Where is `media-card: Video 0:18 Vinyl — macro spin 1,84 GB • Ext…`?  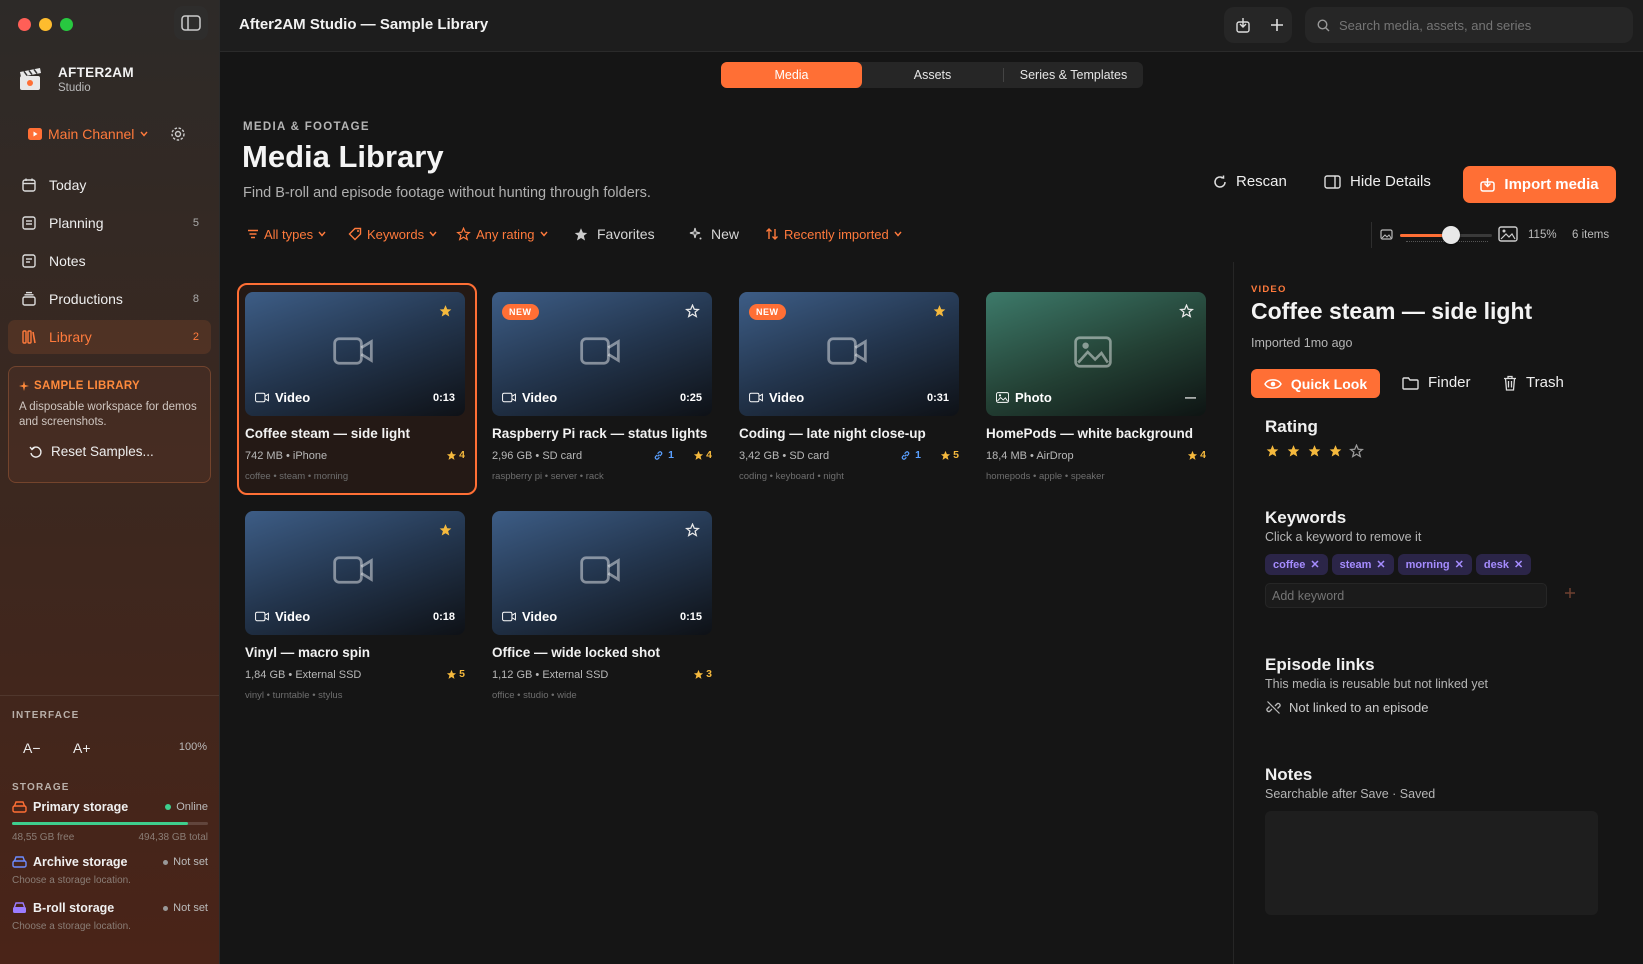
media-card: Video 0:18 Vinyl — macro spin 1,84 GB • Ext… is located at coordinates (355, 613).